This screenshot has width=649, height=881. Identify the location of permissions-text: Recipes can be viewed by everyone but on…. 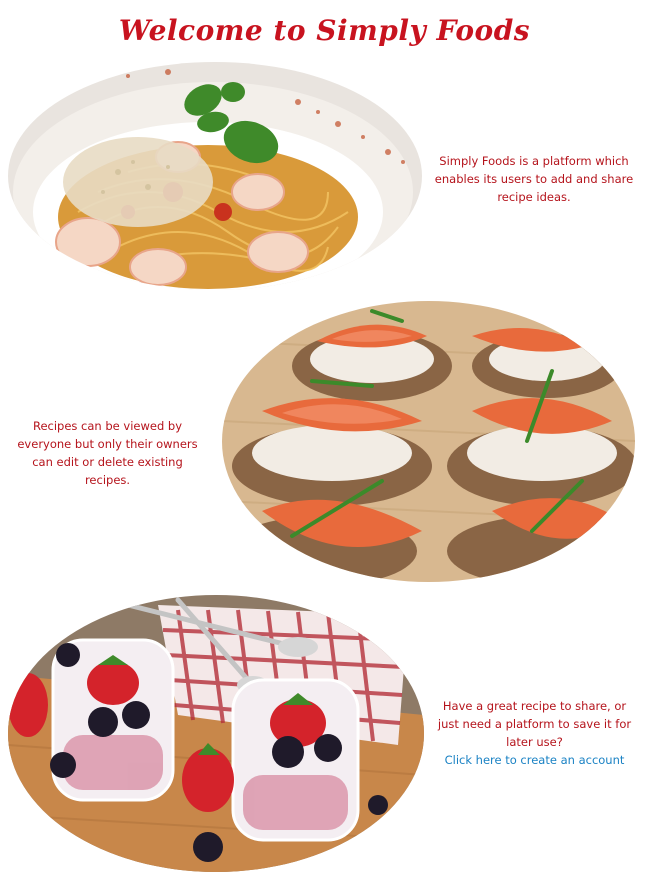
(107, 453).